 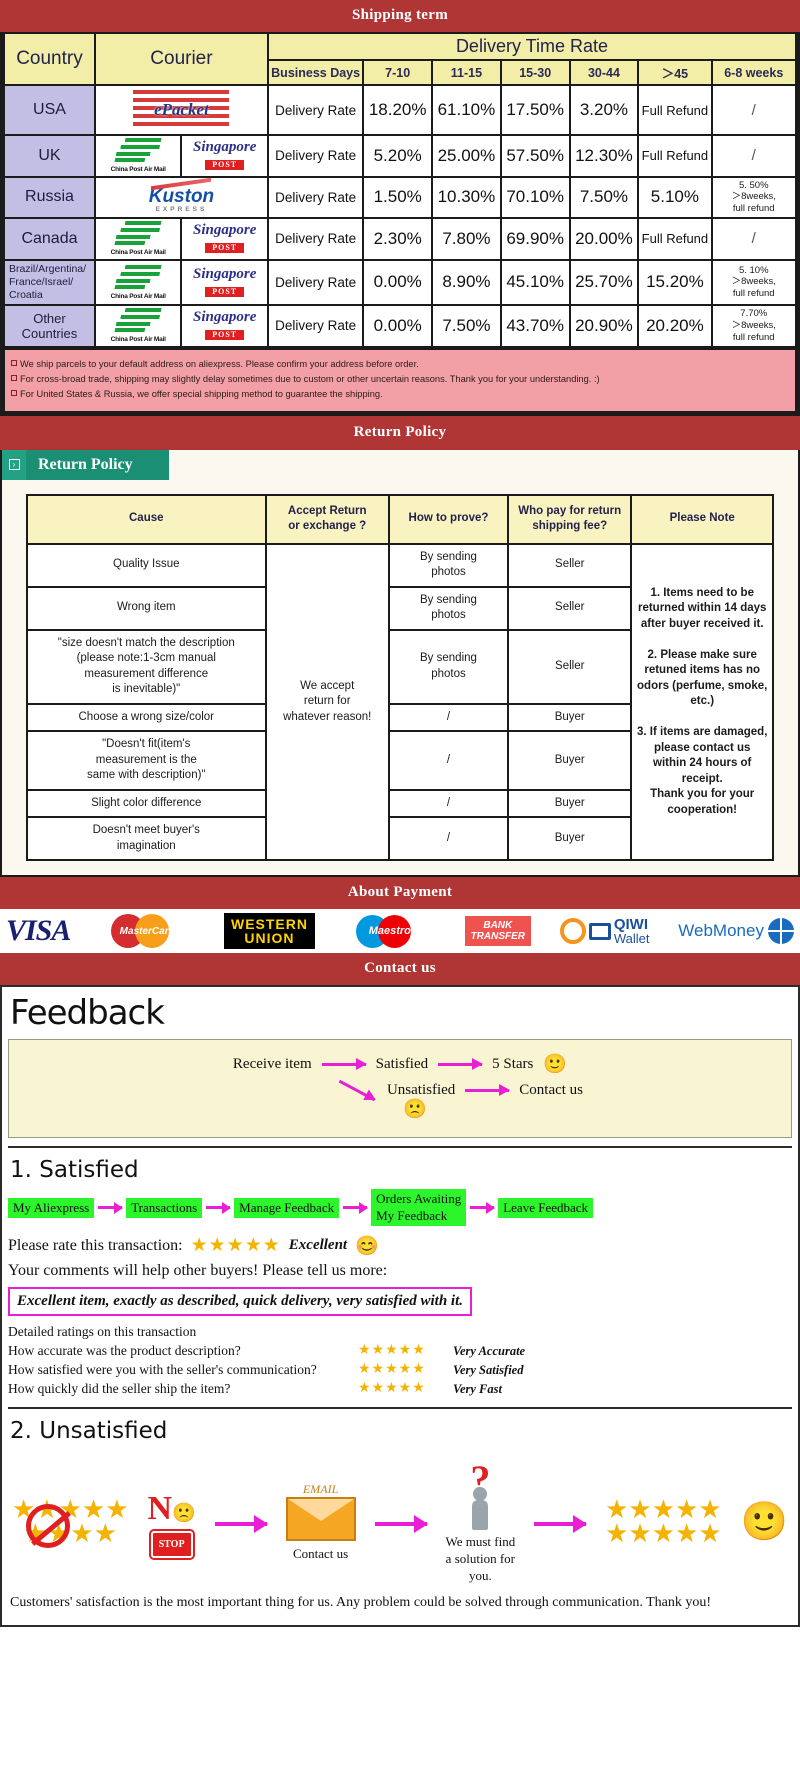 What do you see at coordinates (14, 362) in the screenshot?
I see `checkbox-icon` at bounding box center [14, 362].